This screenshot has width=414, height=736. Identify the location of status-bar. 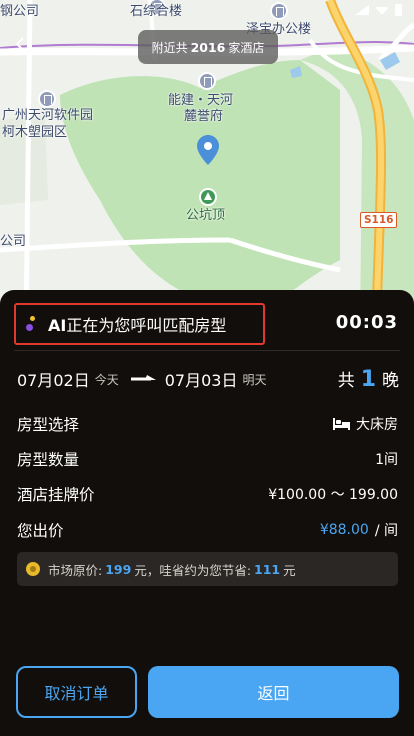
(378, 10).